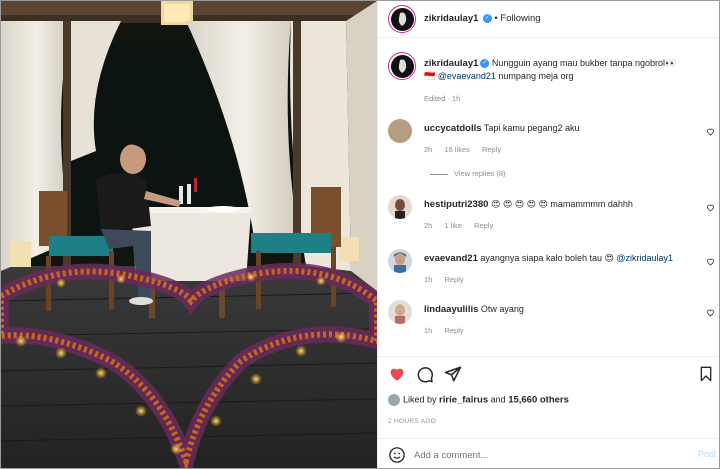 The height and width of the screenshot is (469, 720). Describe the element at coordinates (502, 309) in the screenshot. I see `comment-text: Otw ayang` at that location.